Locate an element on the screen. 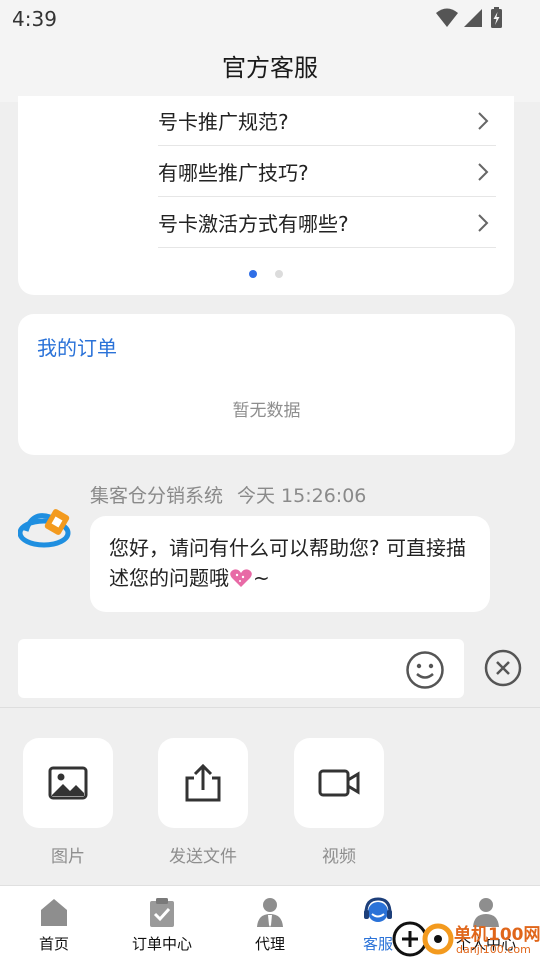  tab-orders: 订单中心 is located at coordinates (162, 923).